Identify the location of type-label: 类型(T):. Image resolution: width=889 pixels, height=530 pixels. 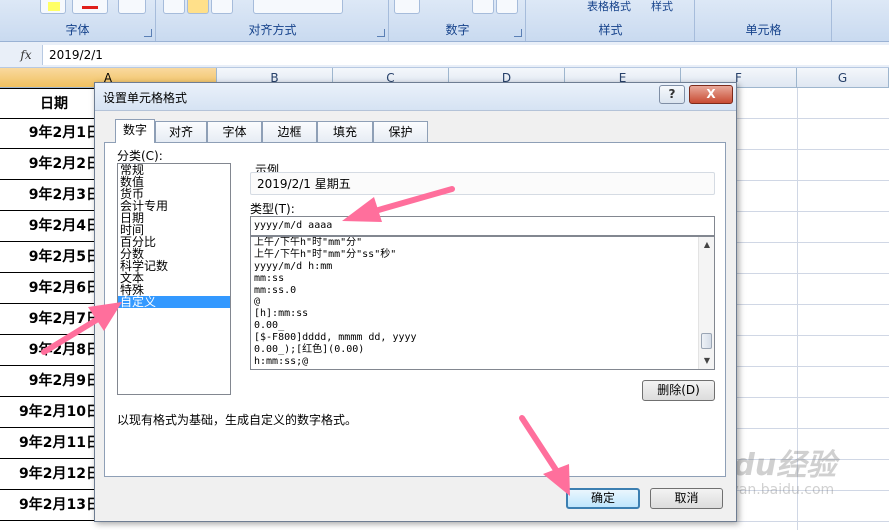
(272, 209).